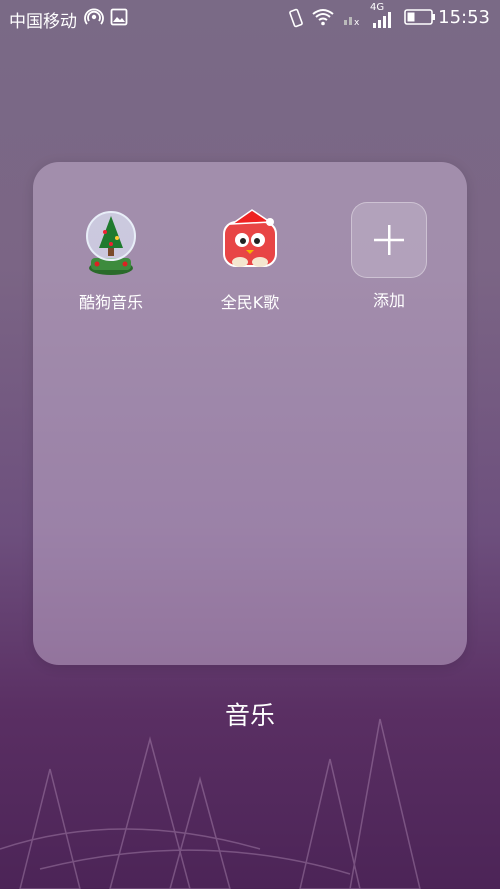 This screenshot has height=889, width=500. I want to click on app-label: 全民K歌, so click(250, 302).